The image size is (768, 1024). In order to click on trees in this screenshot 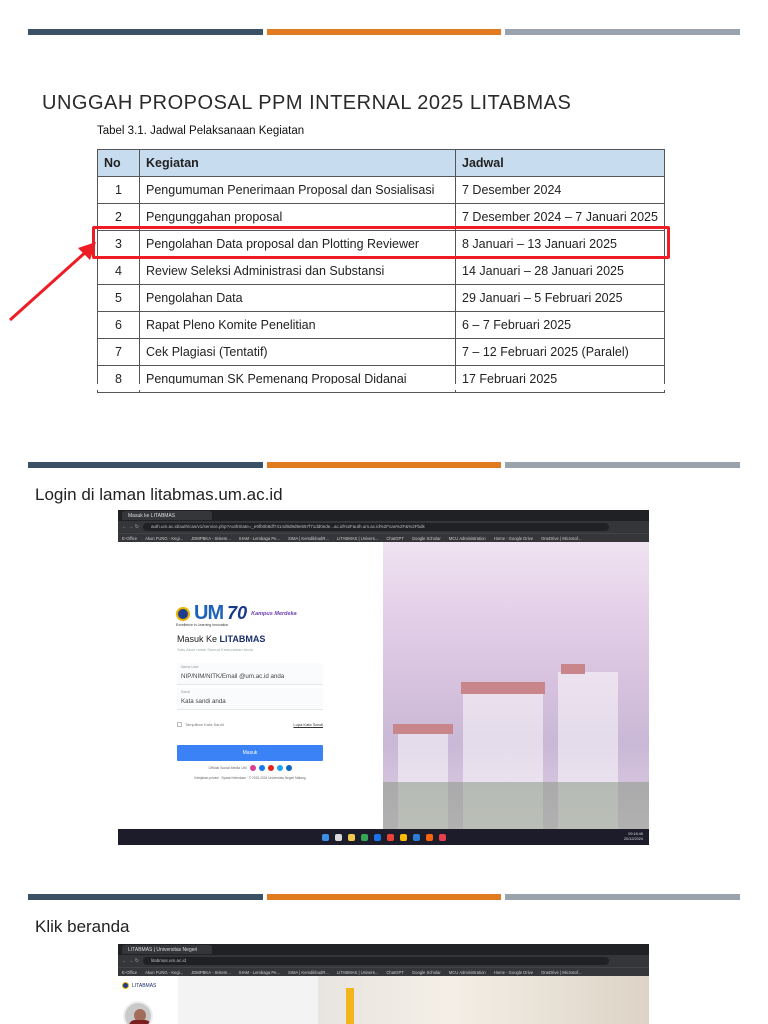, I will do `click(516, 805)`.